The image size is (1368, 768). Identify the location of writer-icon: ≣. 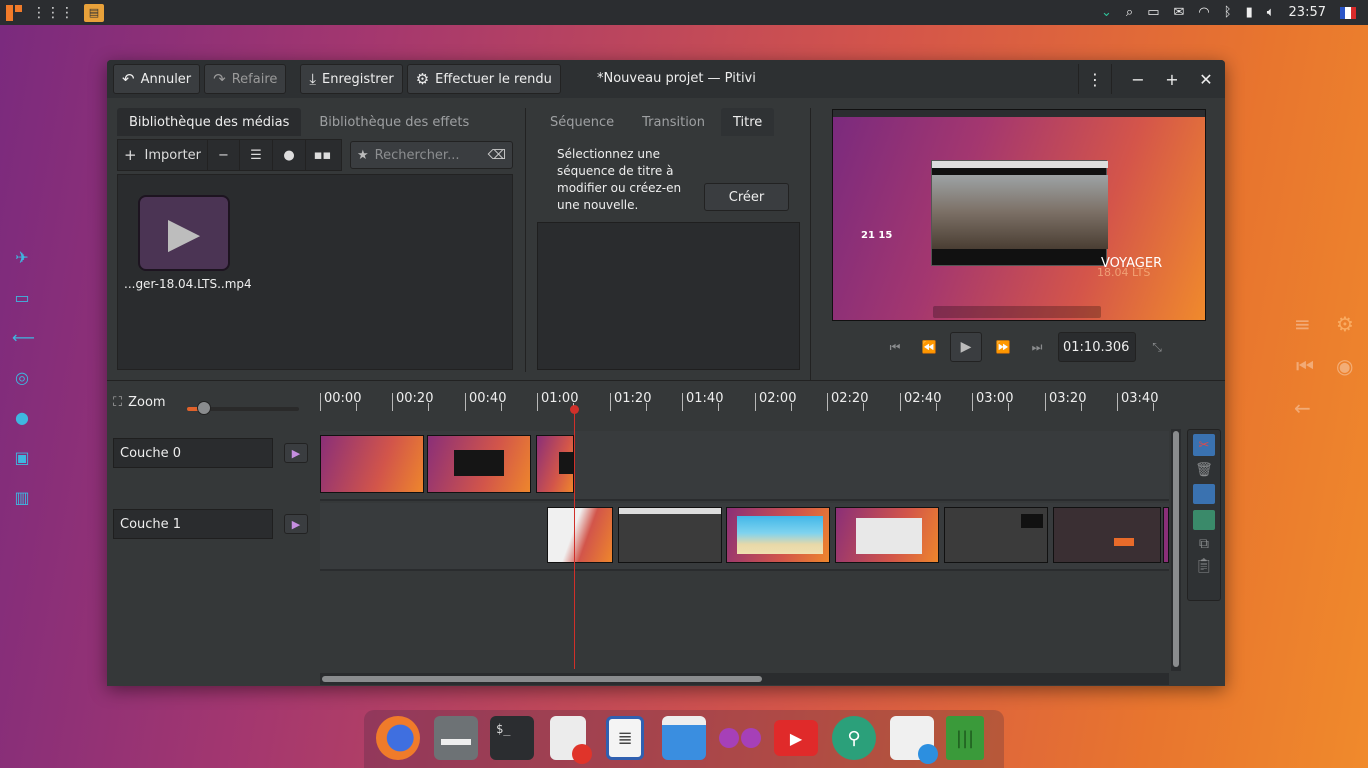
(625, 738).